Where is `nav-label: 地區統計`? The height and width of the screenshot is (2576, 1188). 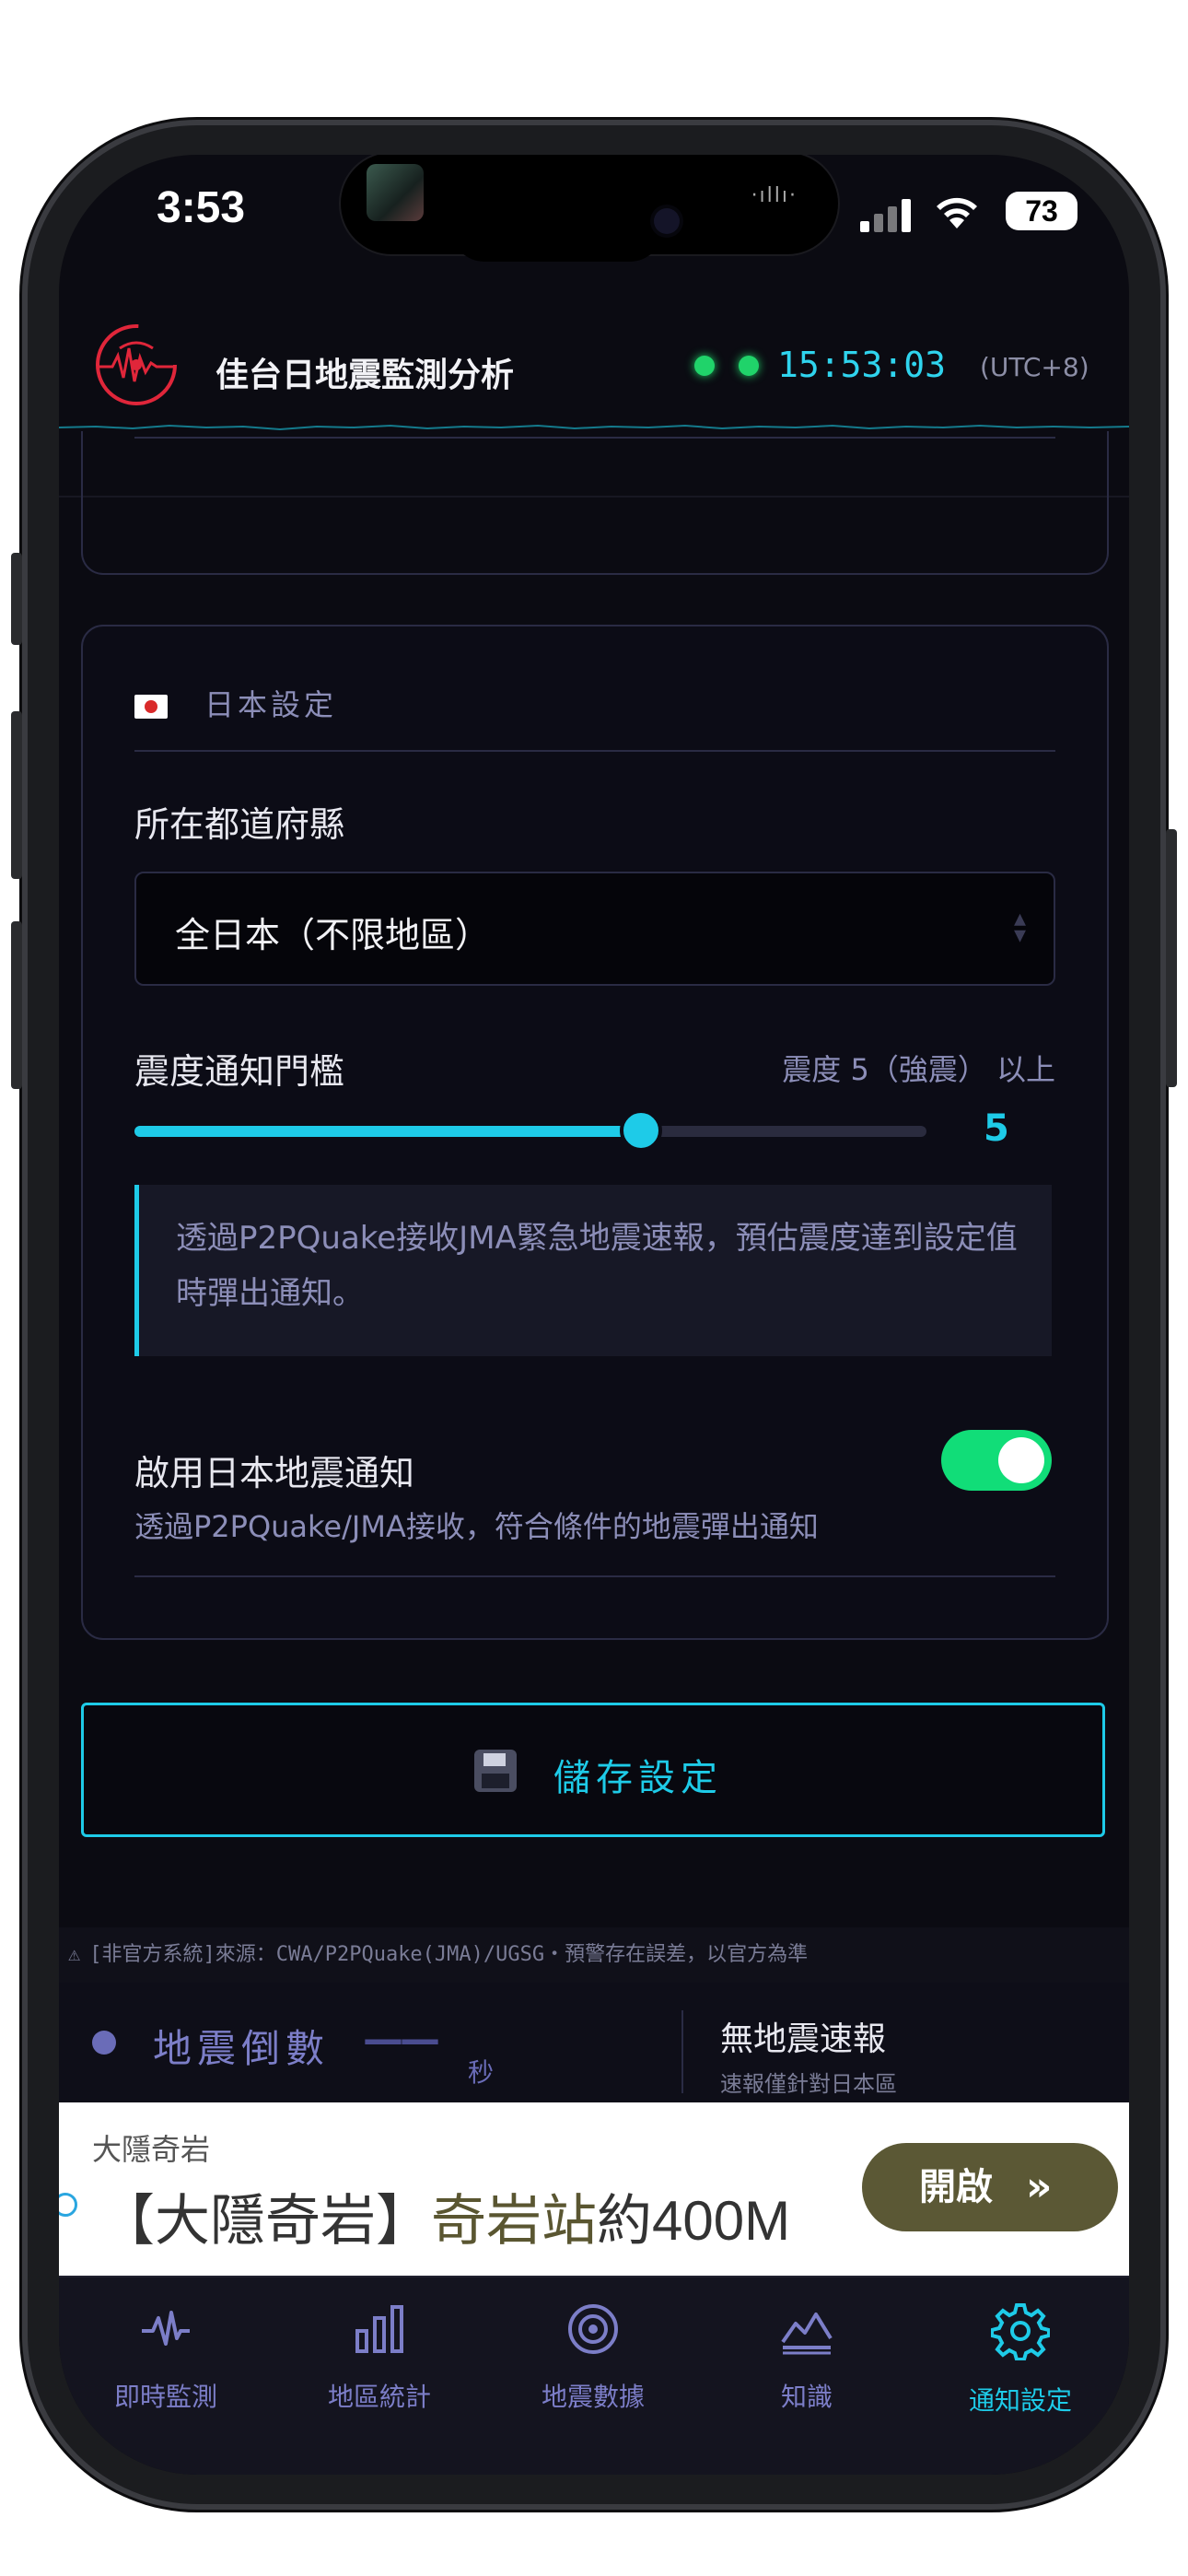
nav-label: 地區統計 is located at coordinates (379, 2397).